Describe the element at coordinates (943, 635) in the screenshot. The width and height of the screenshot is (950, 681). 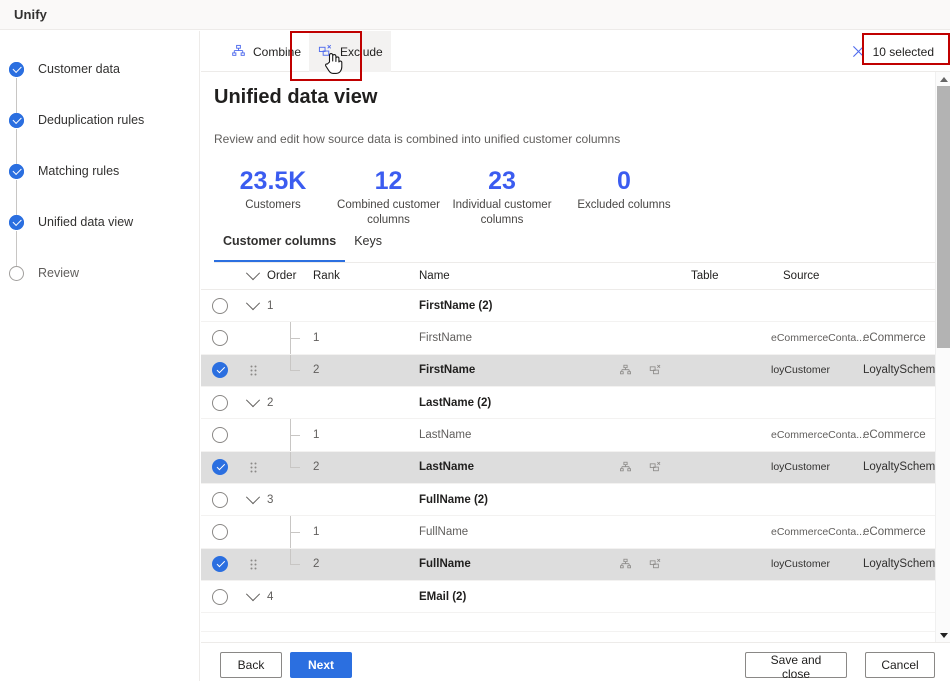
I see `scroll-down-arrow-icon` at that location.